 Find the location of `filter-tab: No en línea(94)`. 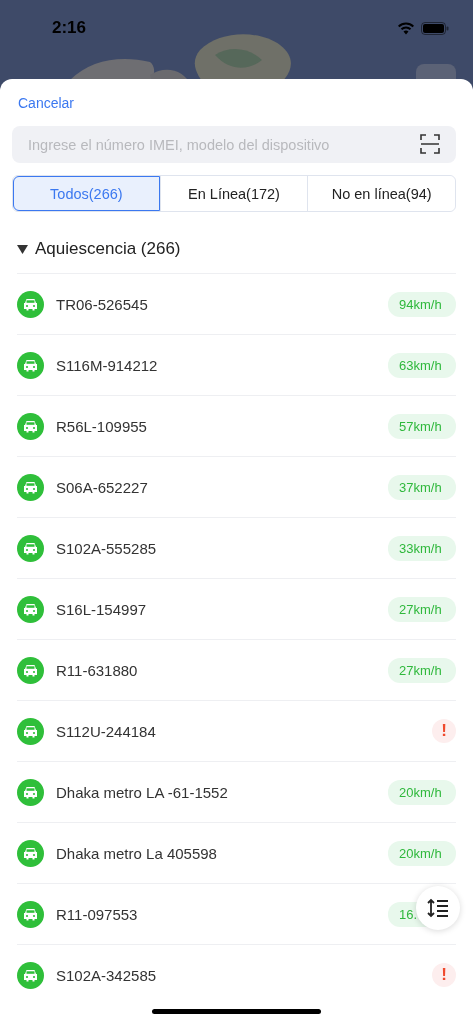

filter-tab: No en línea(94) is located at coordinates (381, 193).